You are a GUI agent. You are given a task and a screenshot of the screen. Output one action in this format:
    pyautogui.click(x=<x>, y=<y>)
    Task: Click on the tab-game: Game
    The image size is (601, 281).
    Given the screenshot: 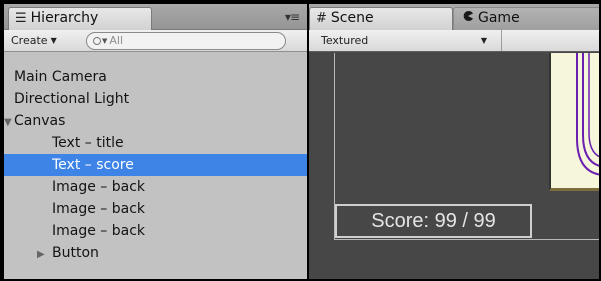 What is the action you would take?
    pyautogui.click(x=526, y=18)
    